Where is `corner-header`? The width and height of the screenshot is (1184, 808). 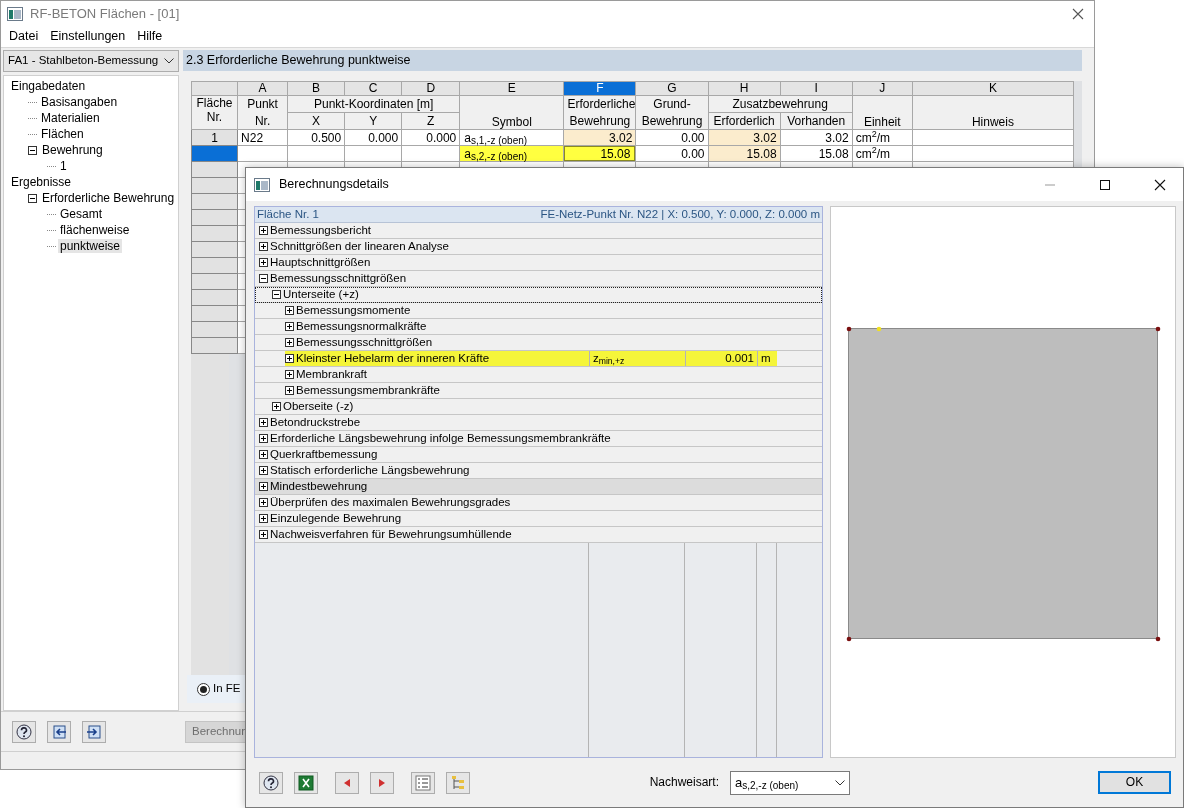 corner-header is located at coordinates (214, 88).